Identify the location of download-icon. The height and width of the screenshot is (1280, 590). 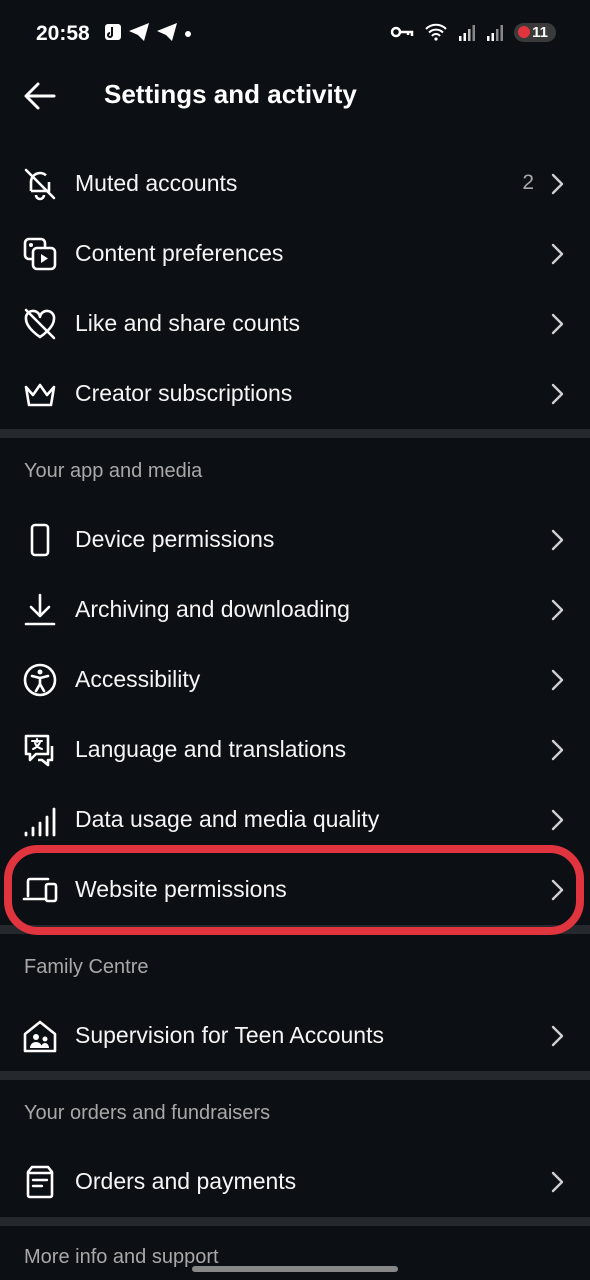
(40, 609).